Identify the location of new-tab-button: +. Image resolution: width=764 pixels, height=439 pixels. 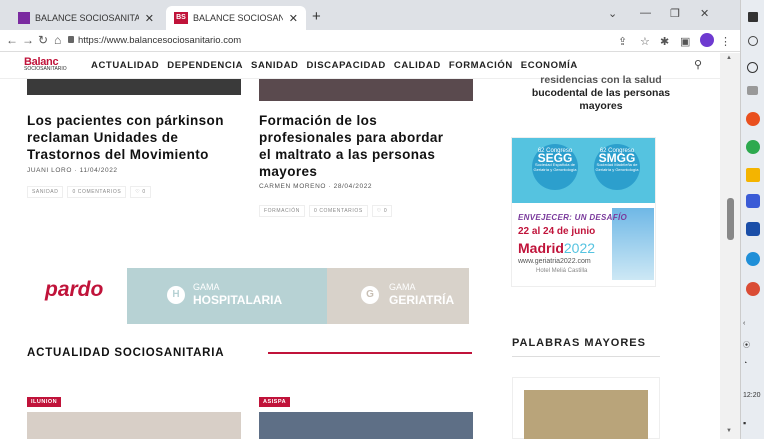
(316, 16).